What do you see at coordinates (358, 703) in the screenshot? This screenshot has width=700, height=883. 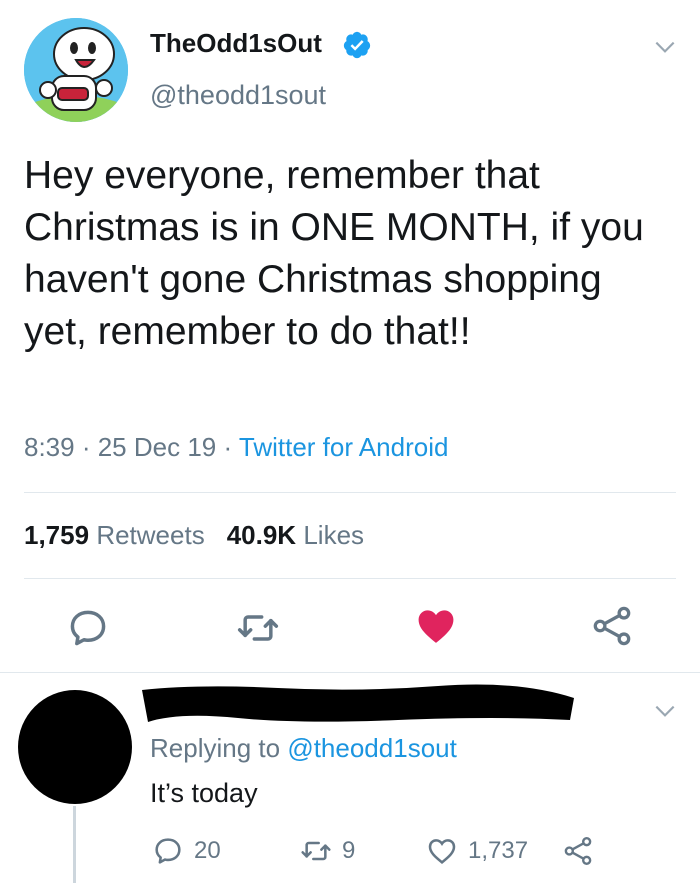 I see `redaction-scribble` at bounding box center [358, 703].